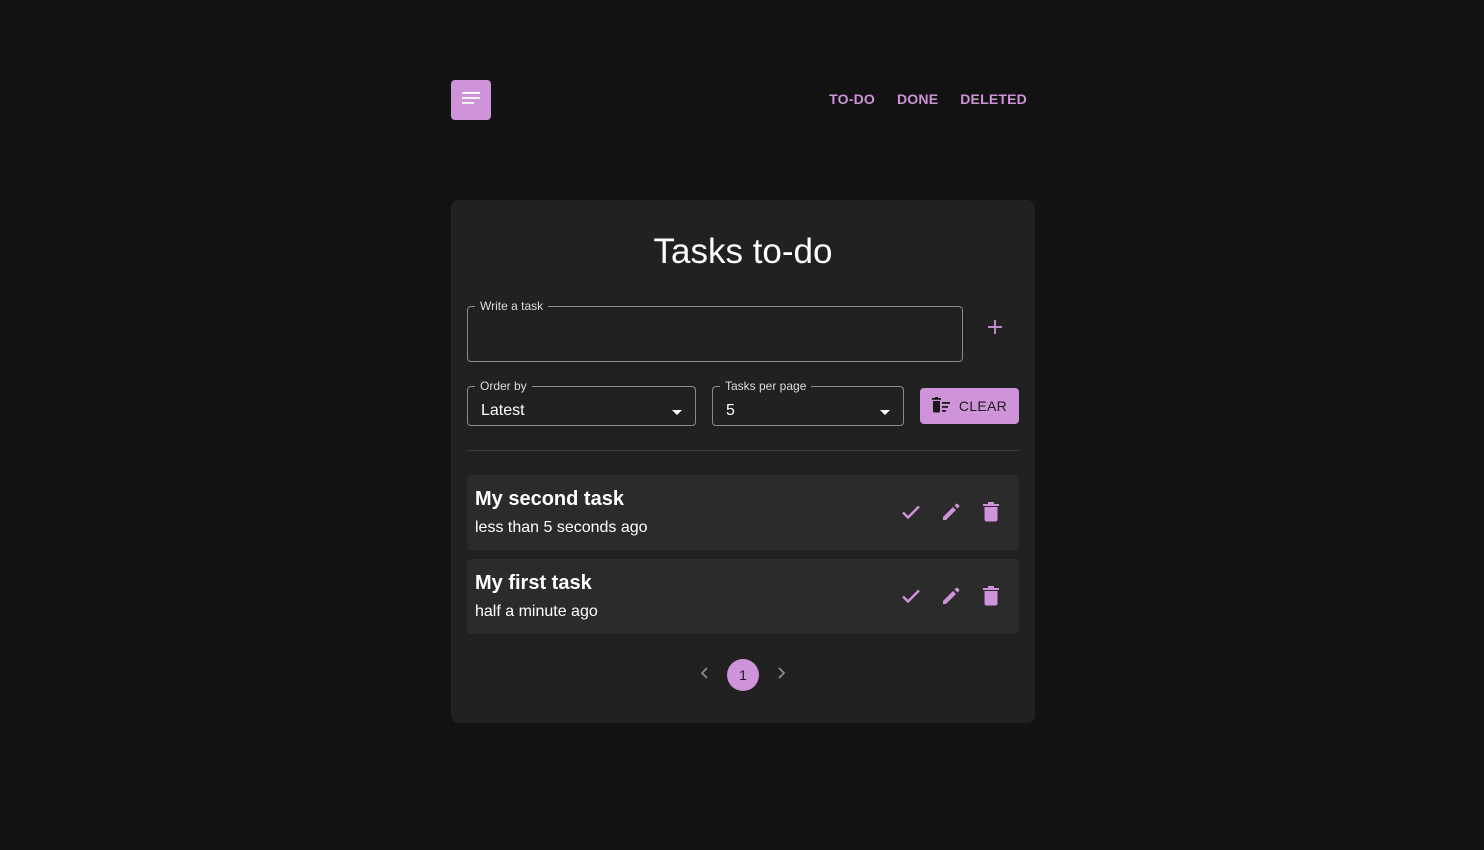  I want to click on previous-page-button, so click(705, 675).